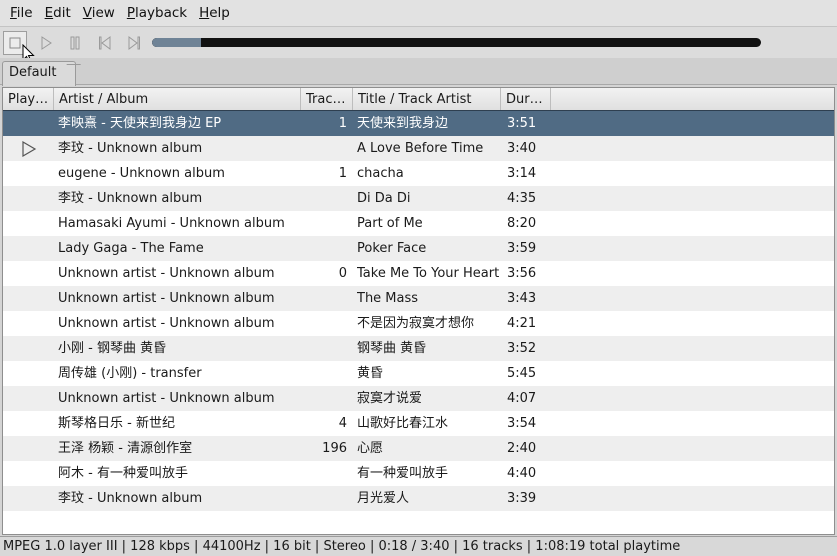 The width and height of the screenshot is (837, 556). What do you see at coordinates (522, 248) in the screenshot?
I see `row-duration: 3:59` at bounding box center [522, 248].